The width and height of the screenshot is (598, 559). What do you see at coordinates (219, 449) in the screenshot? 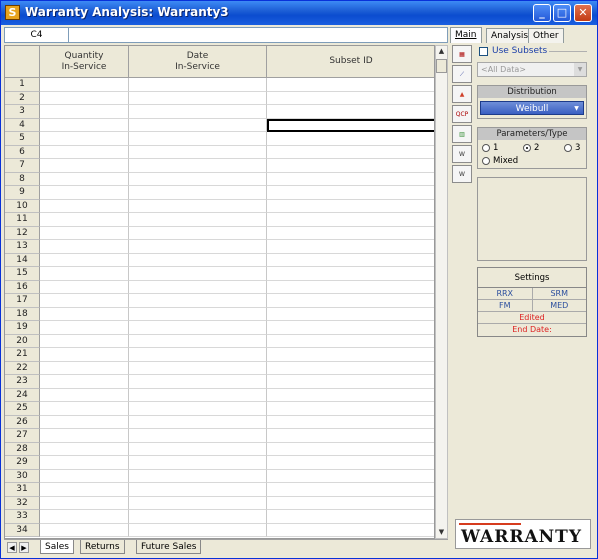
I see `table-row: 28` at bounding box center [219, 449].